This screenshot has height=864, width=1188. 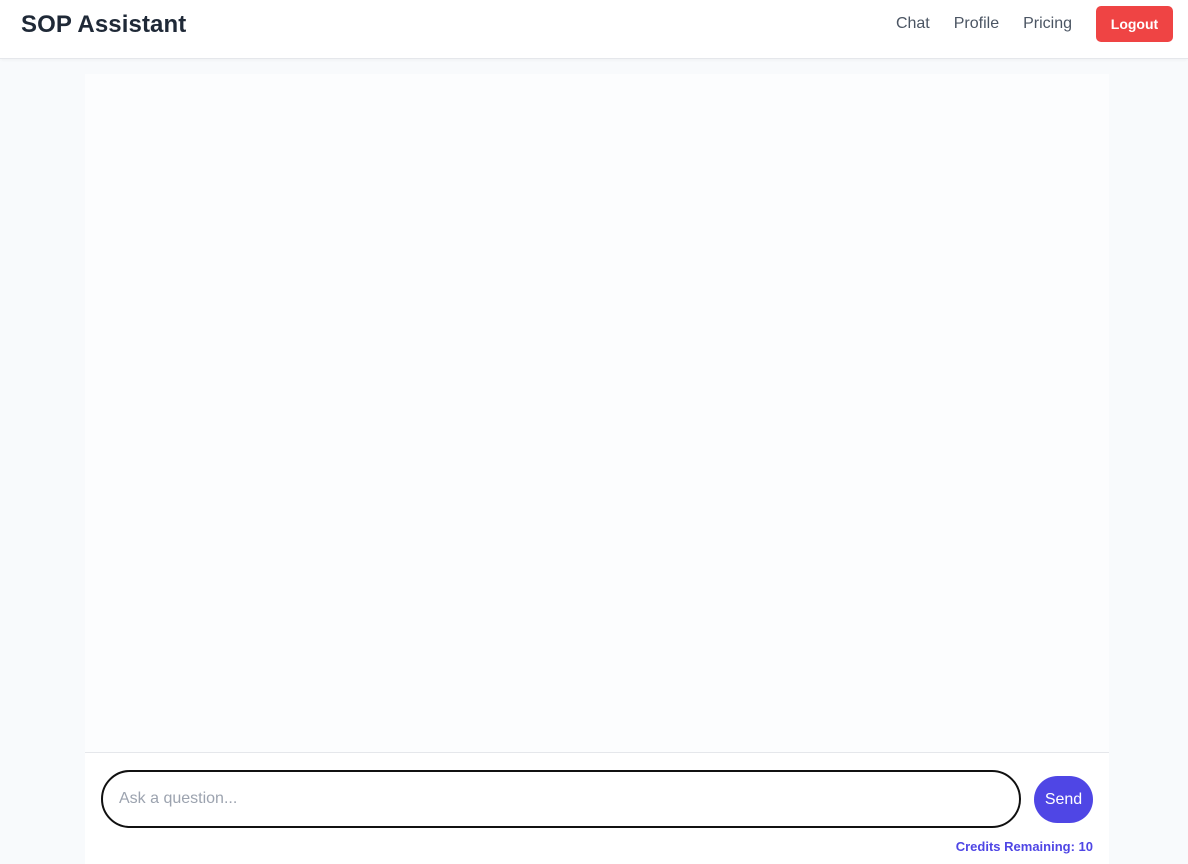 I want to click on credits-remaining: Credits Remaining: 10, so click(x=1024, y=846).